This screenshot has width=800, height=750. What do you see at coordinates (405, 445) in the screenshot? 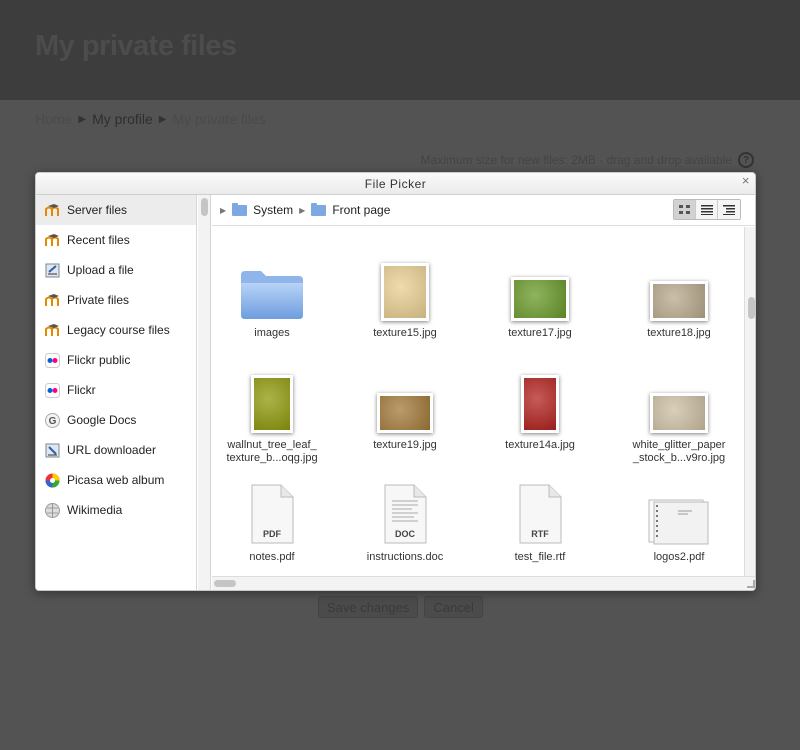
I see `file-name: texture19.jpg` at bounding box center [405, 445].